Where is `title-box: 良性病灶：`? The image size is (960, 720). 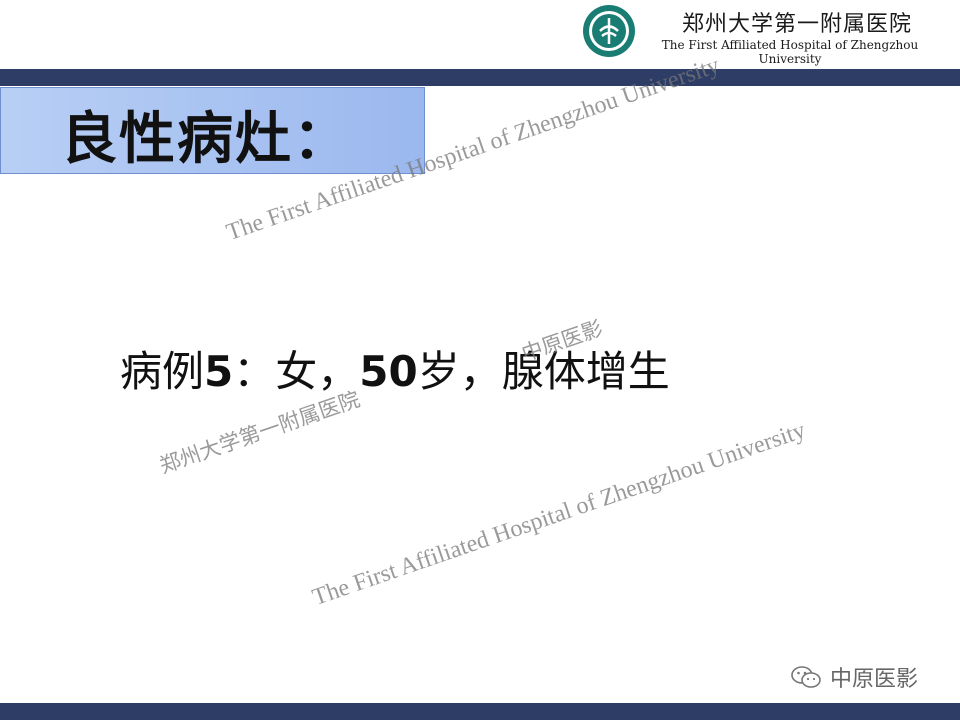
title-box: 良性病灶： is located at coordinates (212, 130).